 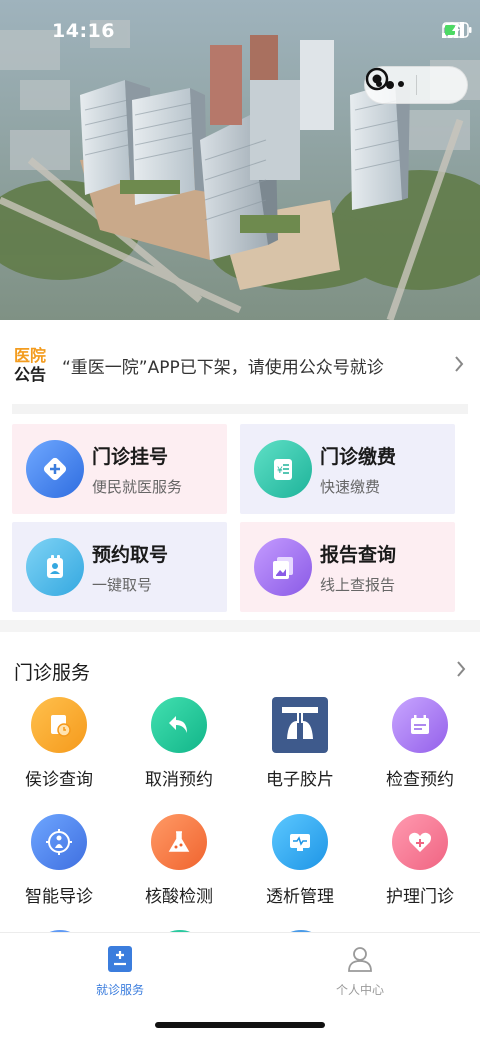 I want to click on calendar-icon, so click(x=420, y=725).